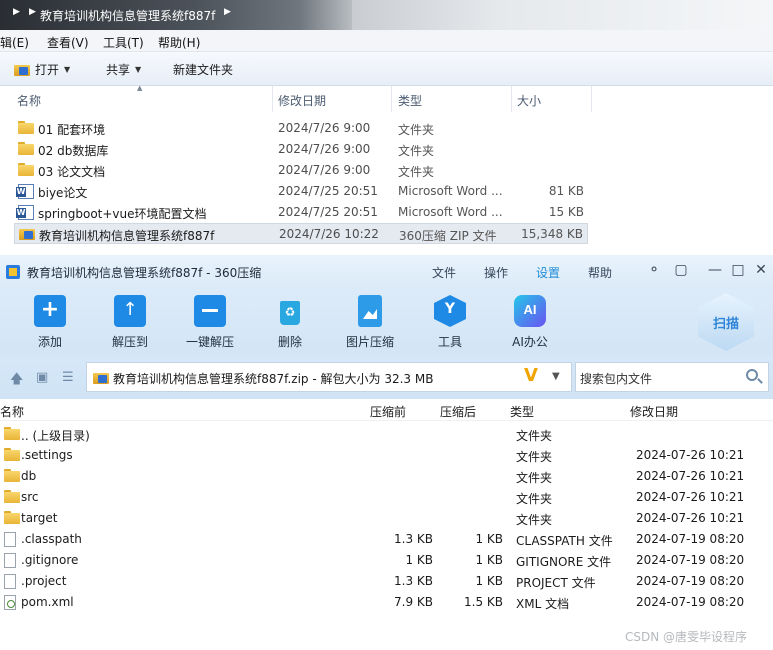 Image resolution: width=773 pixels, height=650 pixels. I want to click on file-original-size: 1 KB, so click(419, 560).